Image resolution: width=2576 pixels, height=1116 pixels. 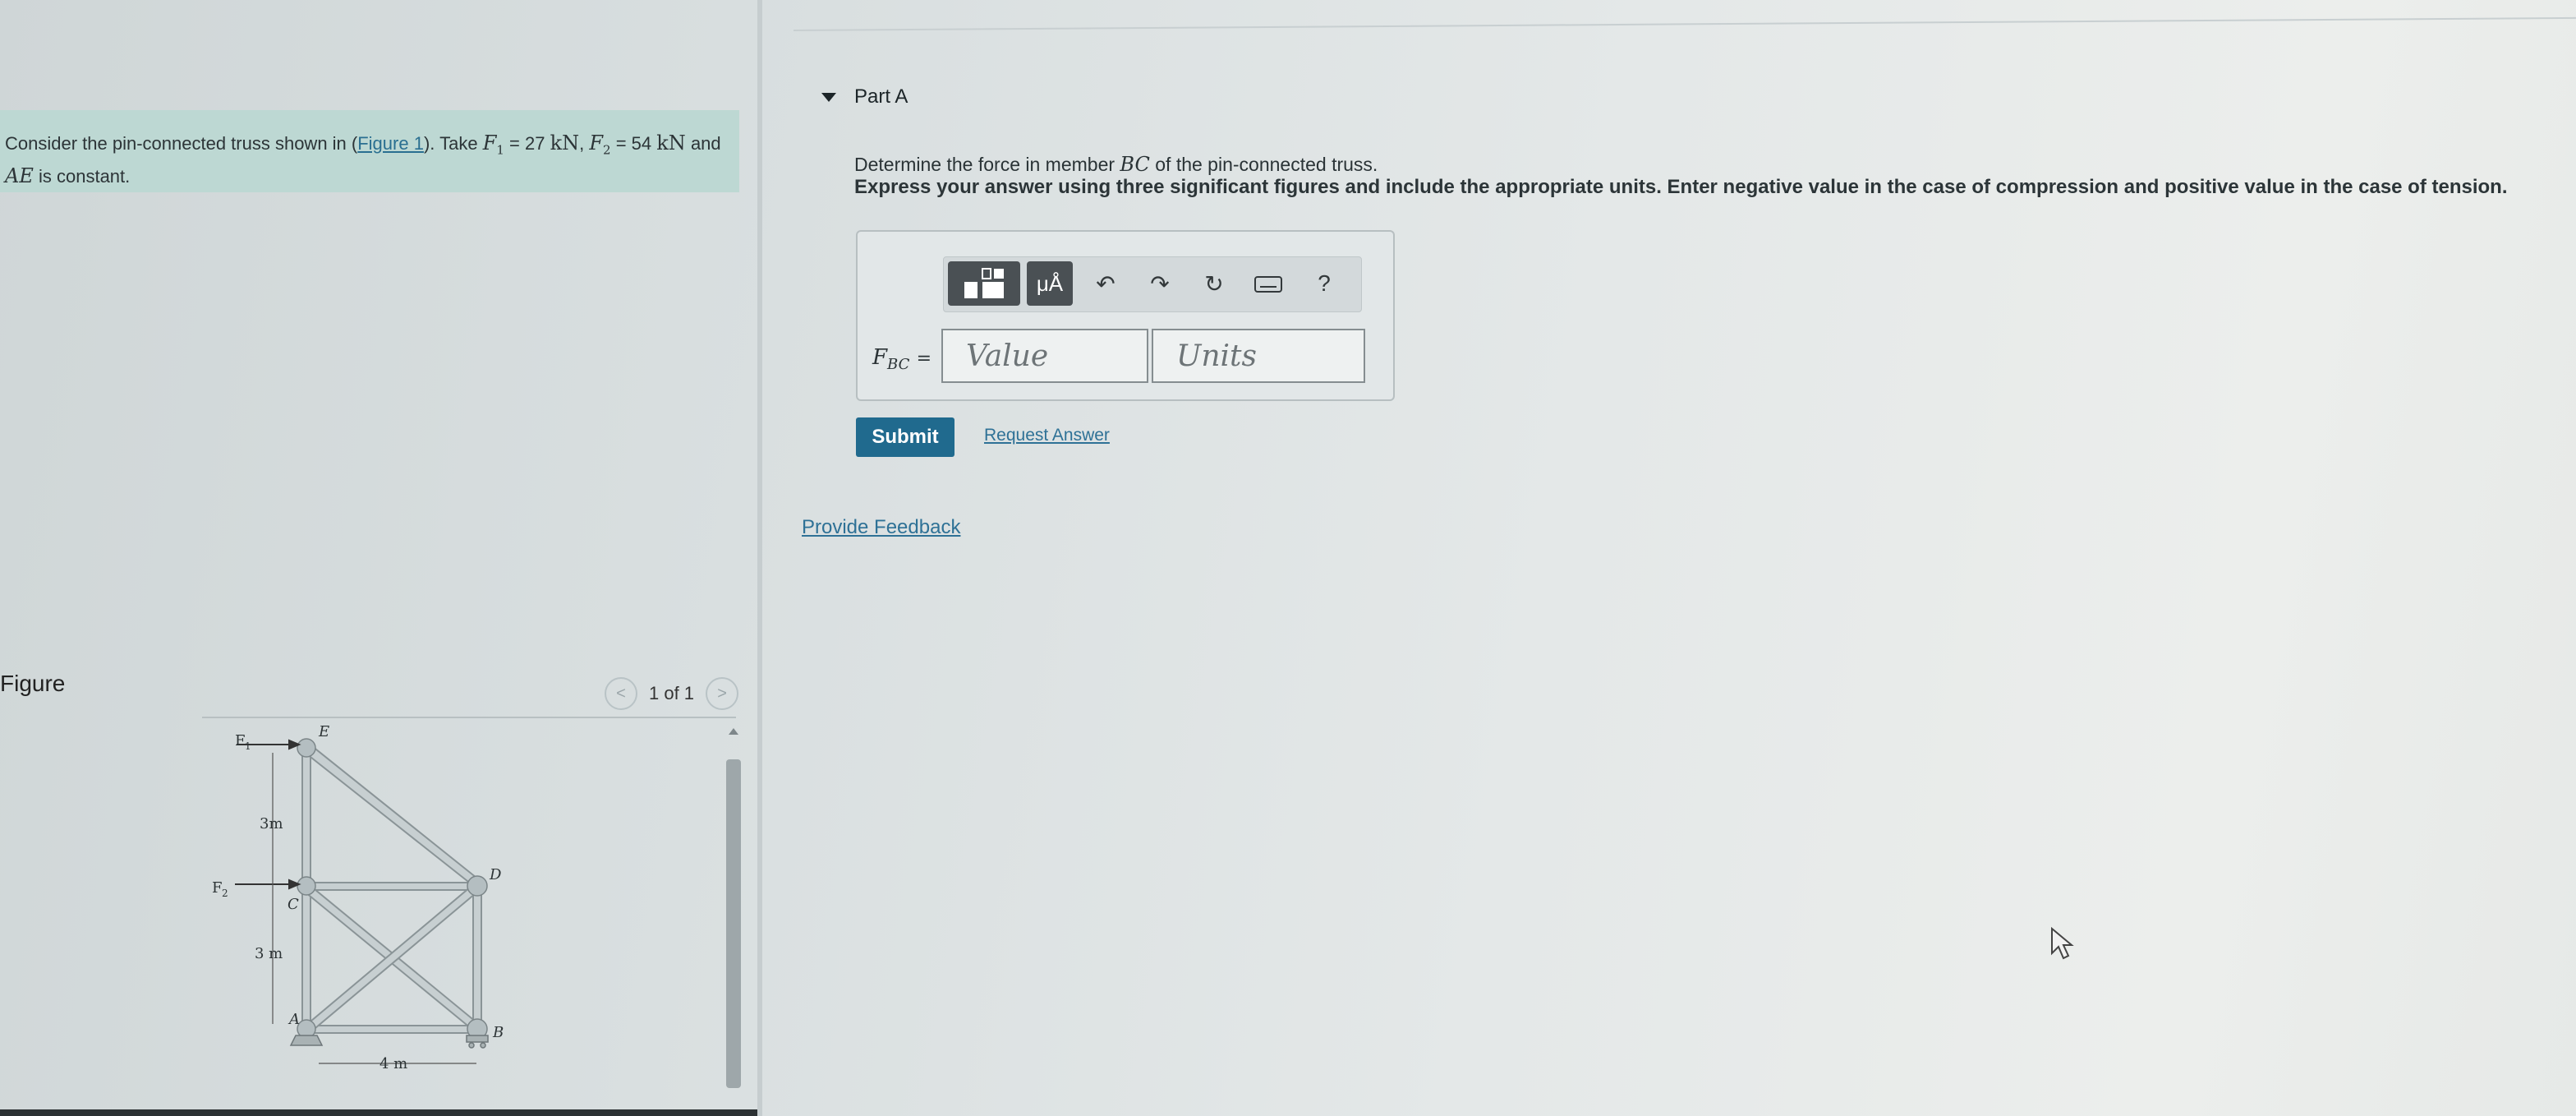 What do you see at coordinates (271, 823) in the screenshot?
I see `label-dim-3m-upper: 3m` at bounding box center [271, 823].